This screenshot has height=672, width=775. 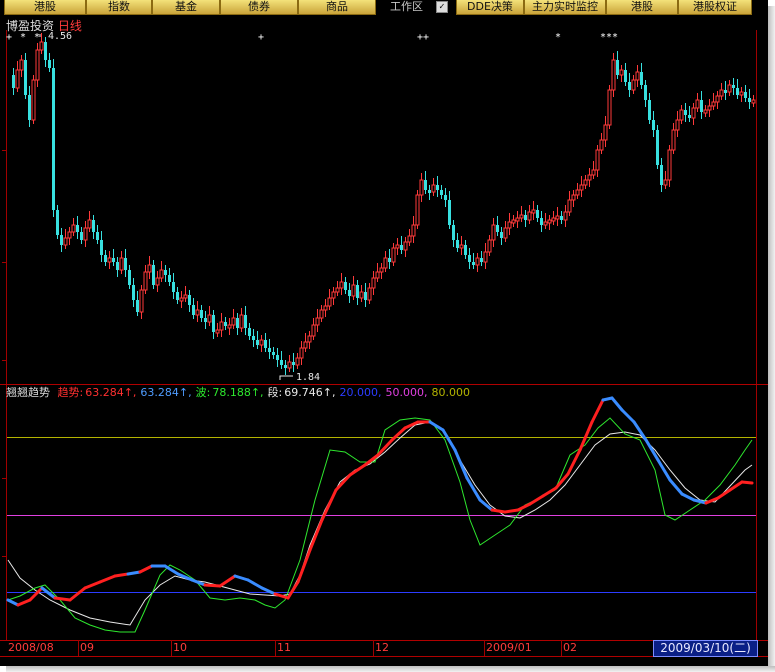 What do you see at coordinates (31, 647) in the screenshot?
I see `date-label-2008-08: 2008/08` at bounding box center [31, 647].